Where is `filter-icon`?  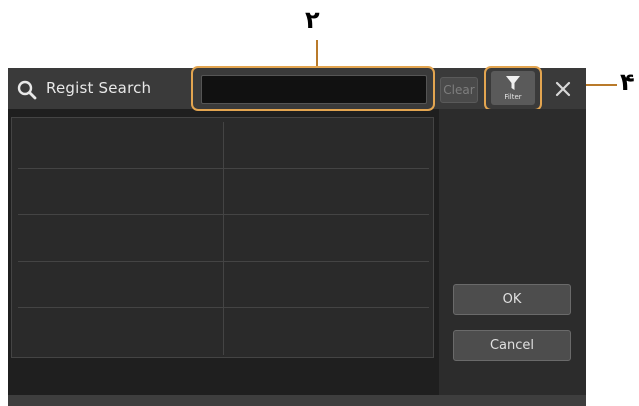 filter-icon is located at coordinates (513, 83).